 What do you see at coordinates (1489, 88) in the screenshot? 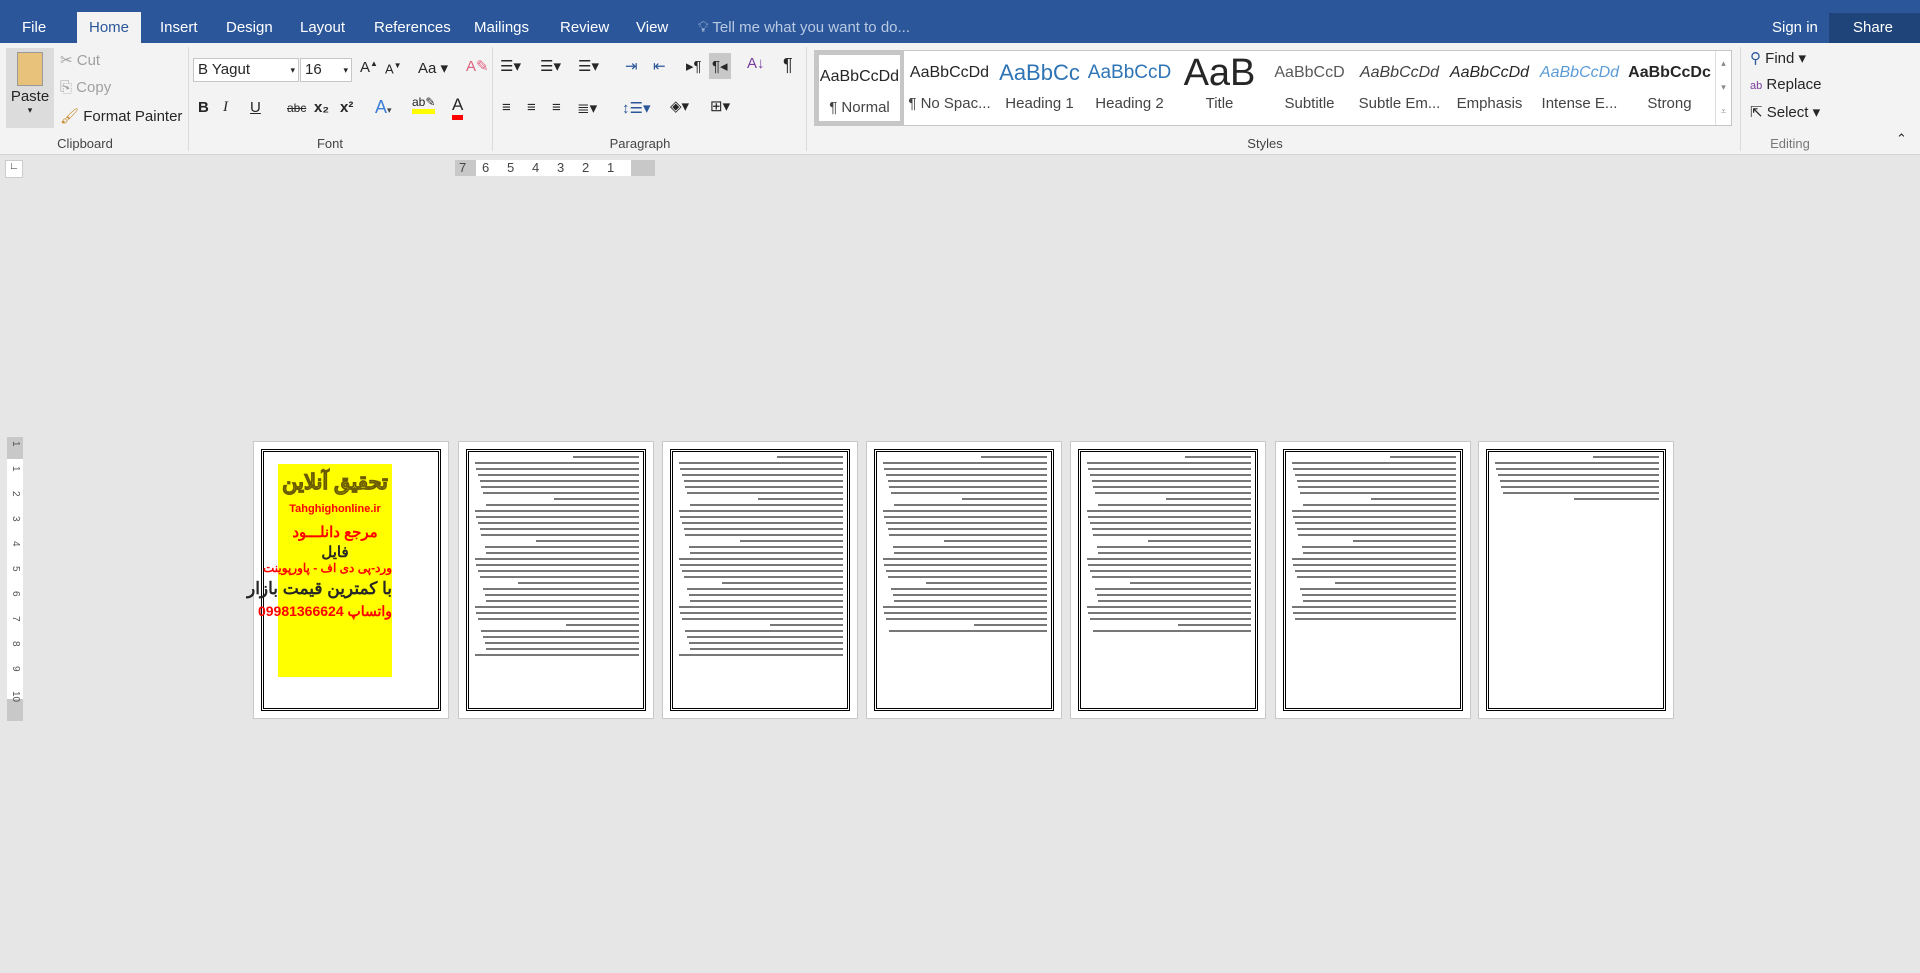
I see `style-emphasis: AaBbCcDd Emphasis` at bounding box center [1489, 88].